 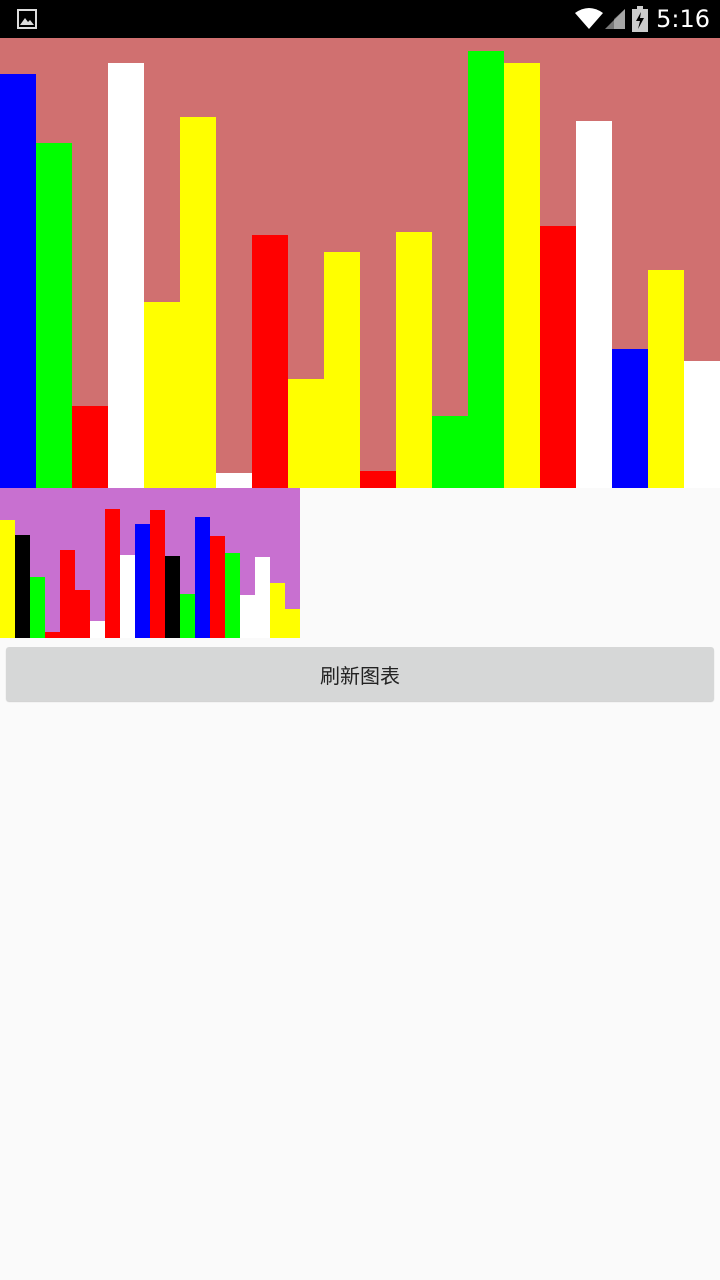 I want to click on status-time: 5:16, so click(x=683, y=19).